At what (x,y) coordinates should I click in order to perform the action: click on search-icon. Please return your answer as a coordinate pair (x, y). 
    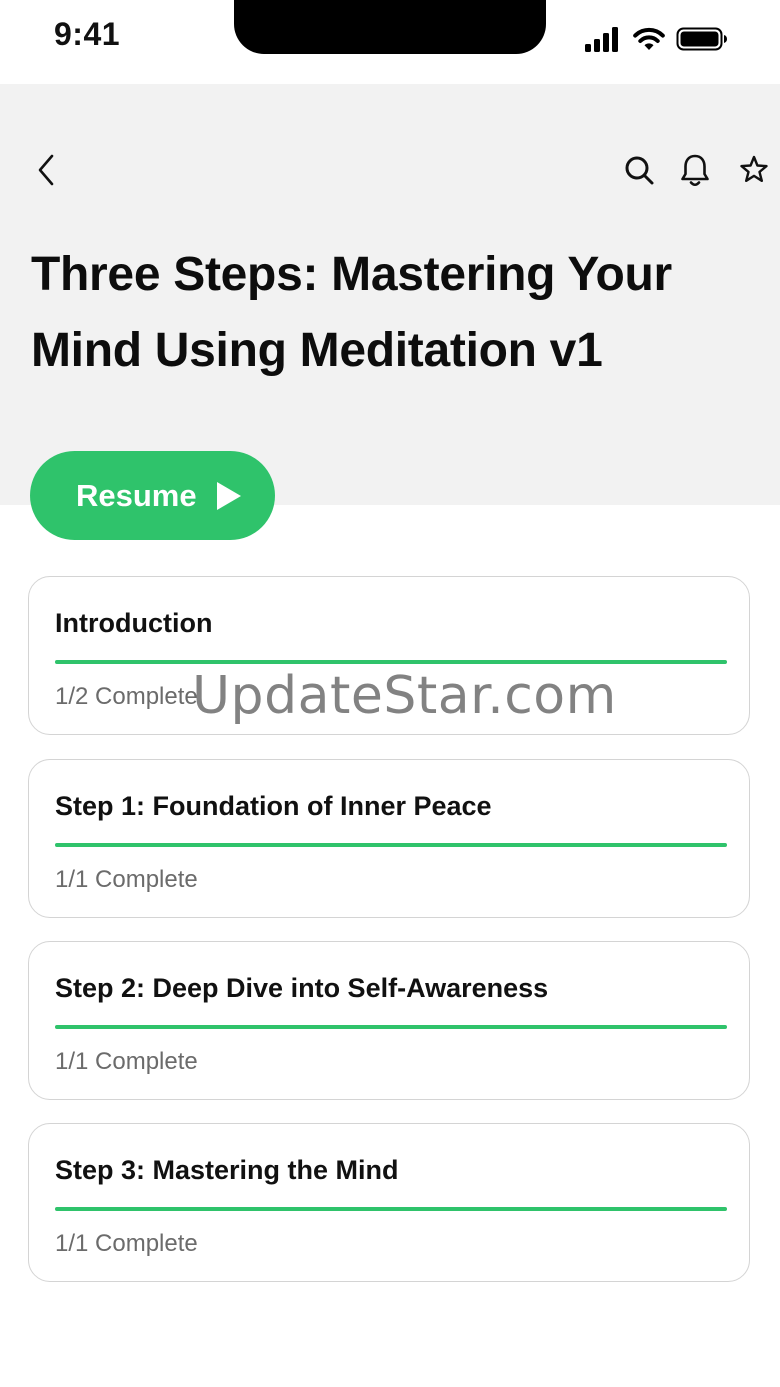
    Looking at the image, I should click on (639, 170).